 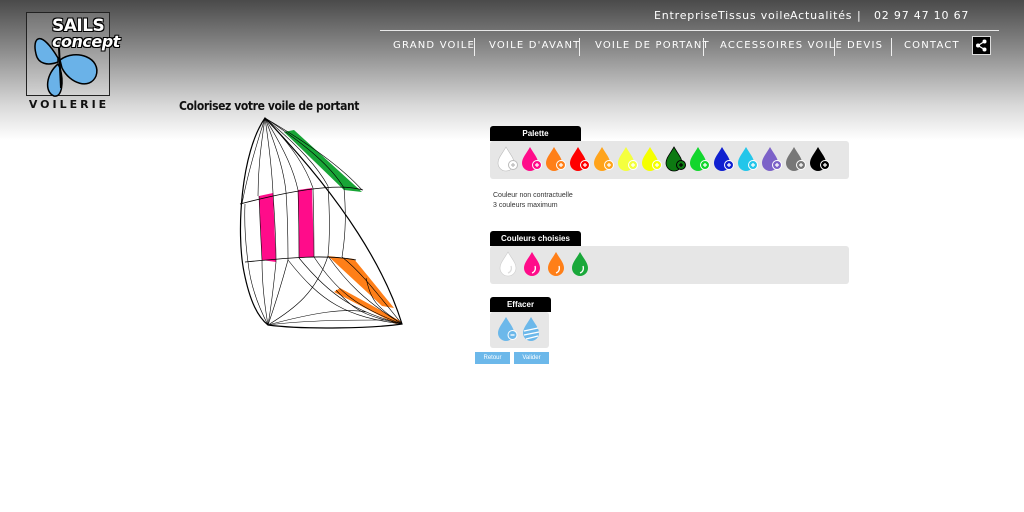 What do you see at coordinates (580, 264) in the screenshot?
I see `chosen-color-green` at bounding box center [580, 264].